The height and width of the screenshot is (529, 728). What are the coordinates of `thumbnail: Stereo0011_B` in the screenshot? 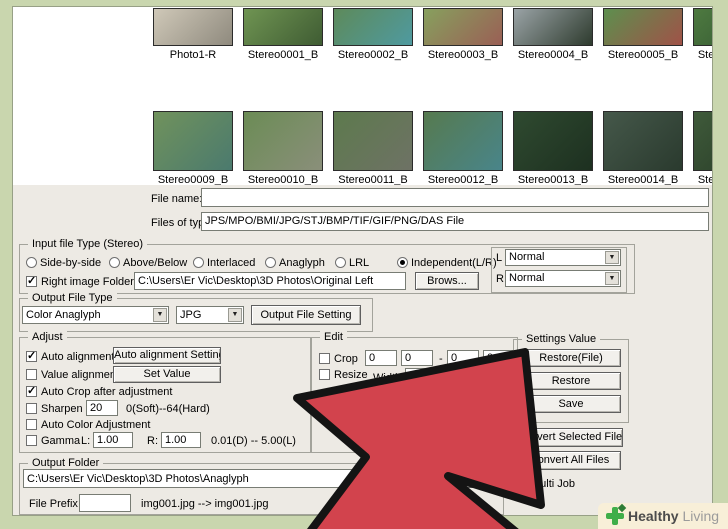 It's located at (373, 148).